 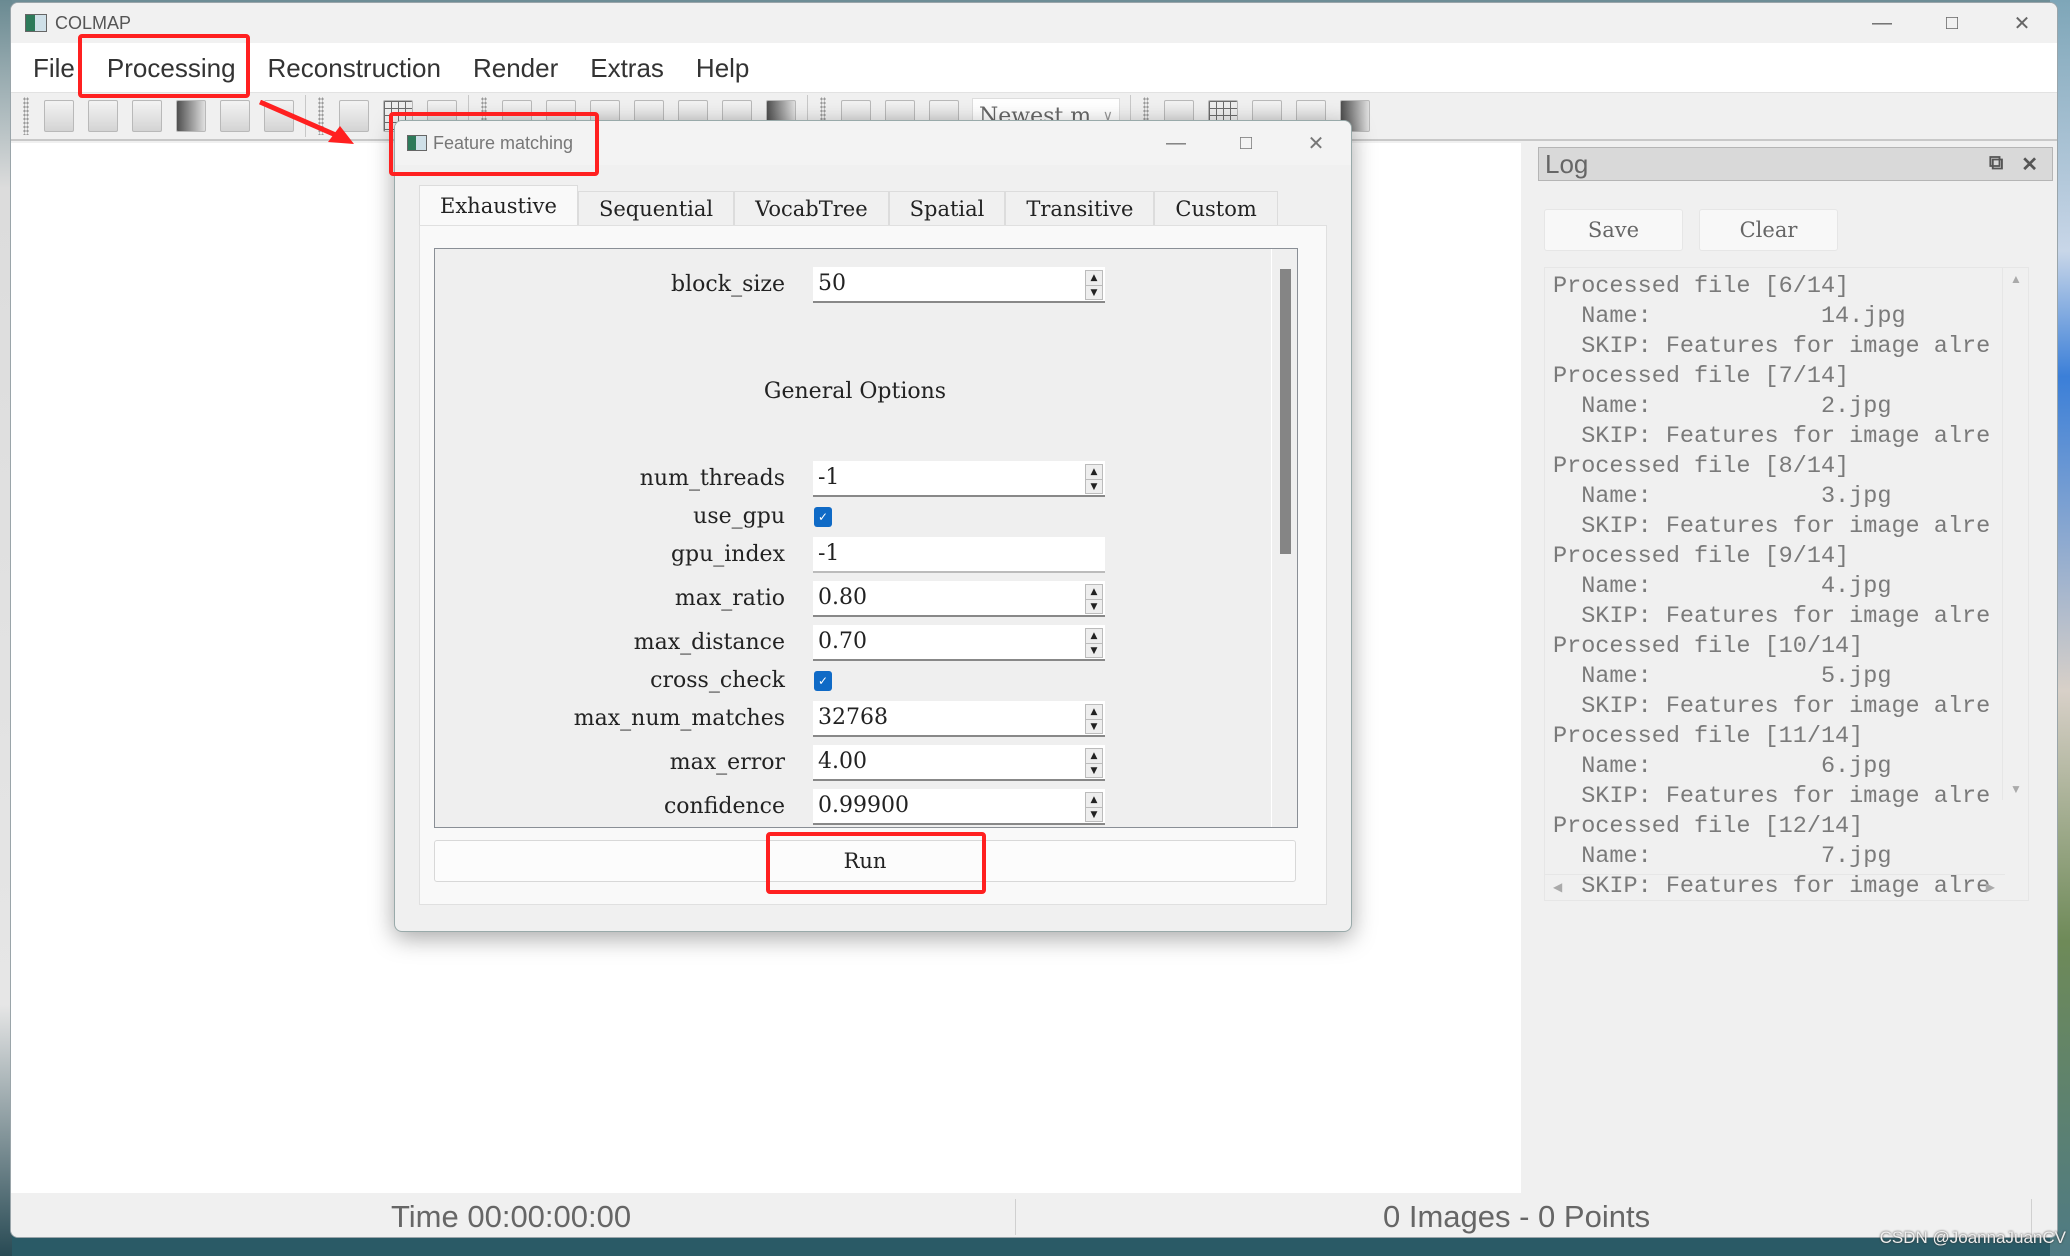 What do you see at coordinates (855, 681) in the screenshot?
I see `field-cross-check: cross_check ✓` at bounding box center [855, 681].